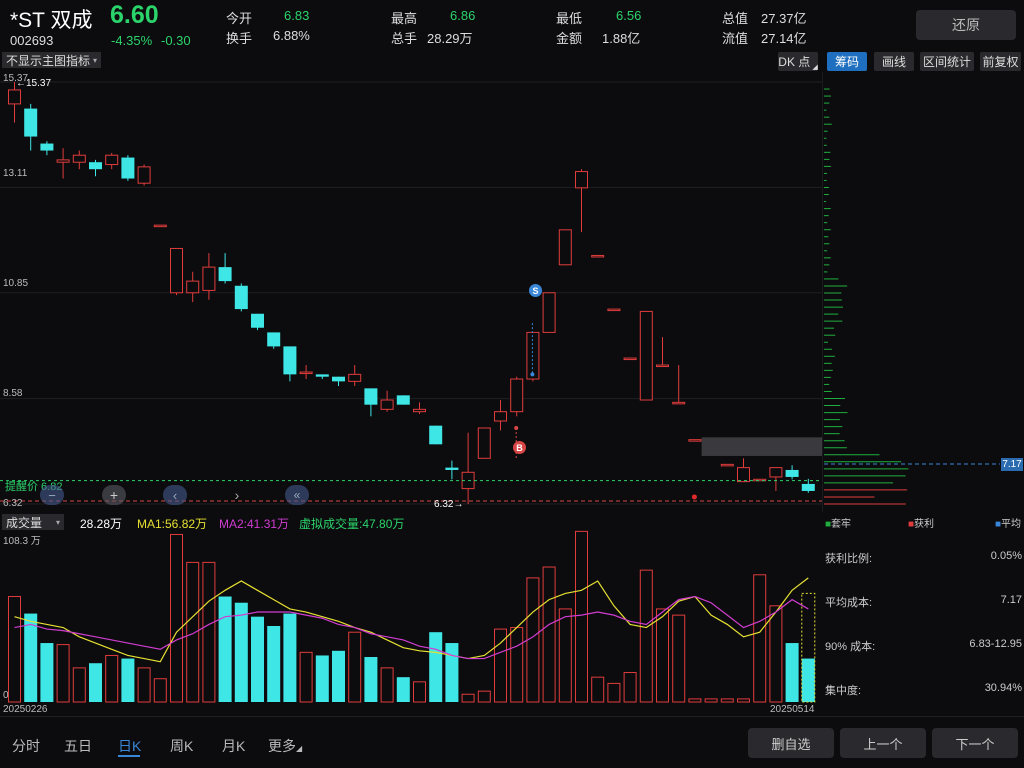 The image size is (1024, 768). I want to click on legend-profit: ■获利, so click(921, 522).